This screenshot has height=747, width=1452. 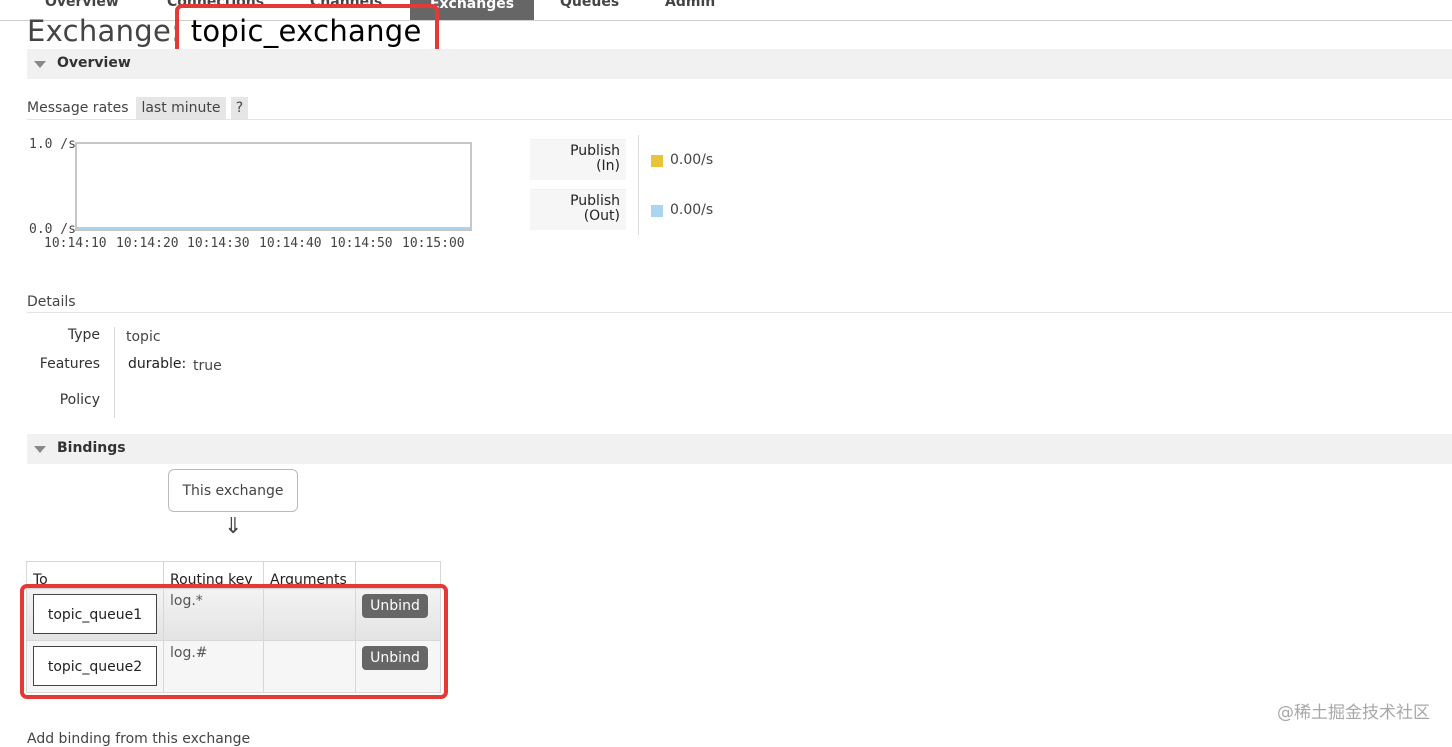 What do you see at coordinates (692, 210) in the screenshot?
I see `publish-out-value: 0.00/s` at bounding box center [692, 210].